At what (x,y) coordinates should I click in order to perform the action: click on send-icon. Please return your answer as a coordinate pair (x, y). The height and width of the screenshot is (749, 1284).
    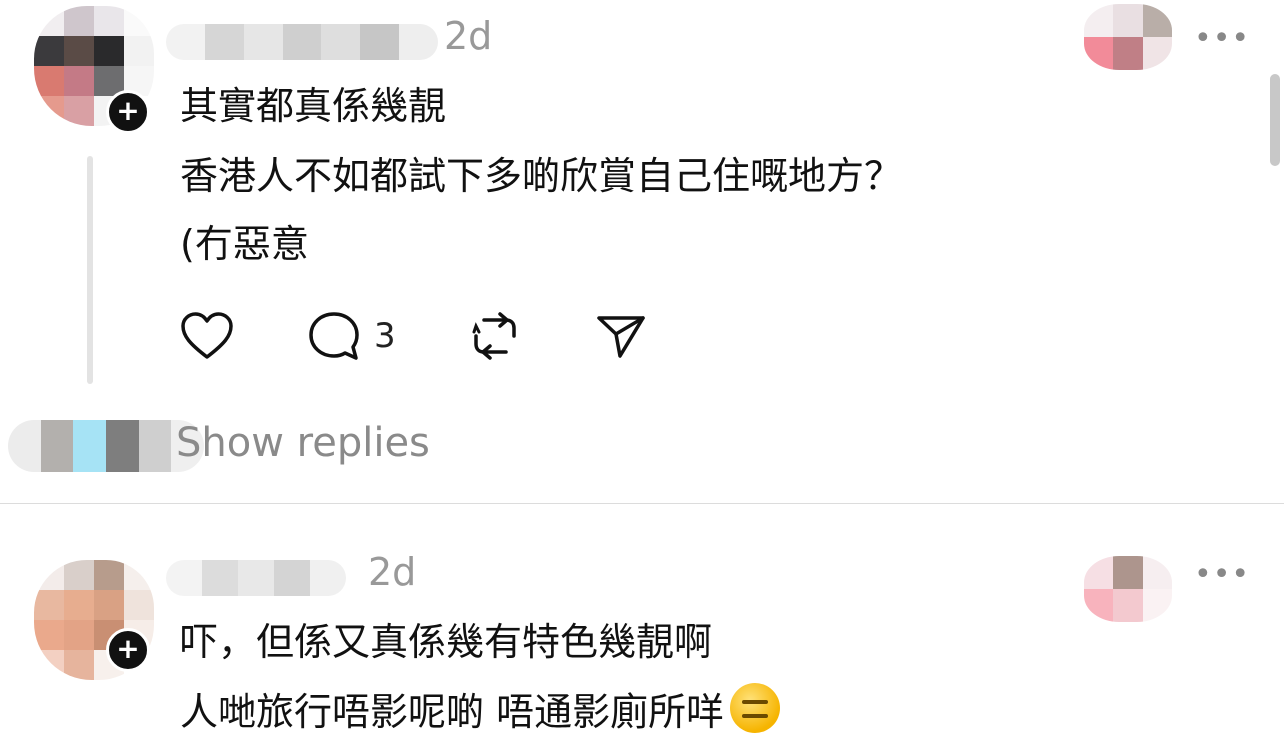
    Looking at the image, I should click on (621, 337).